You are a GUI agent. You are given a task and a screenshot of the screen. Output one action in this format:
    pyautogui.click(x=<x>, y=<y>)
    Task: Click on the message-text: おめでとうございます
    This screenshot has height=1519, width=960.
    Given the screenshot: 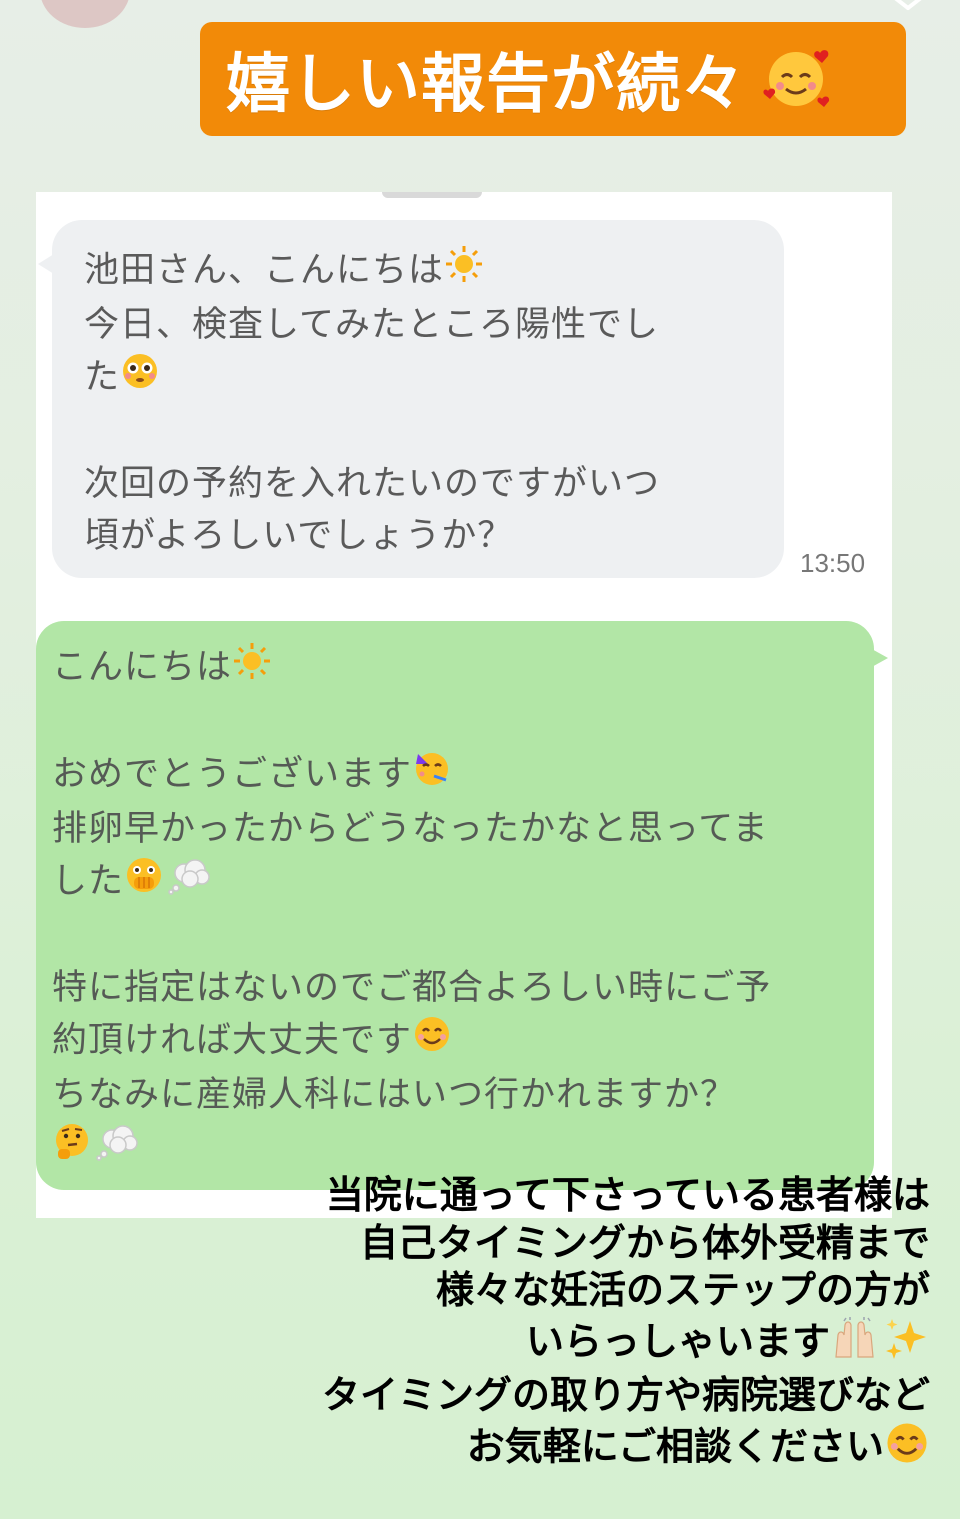 What is the action you would take?
    pyautogui.click(x=232, y=774)
    